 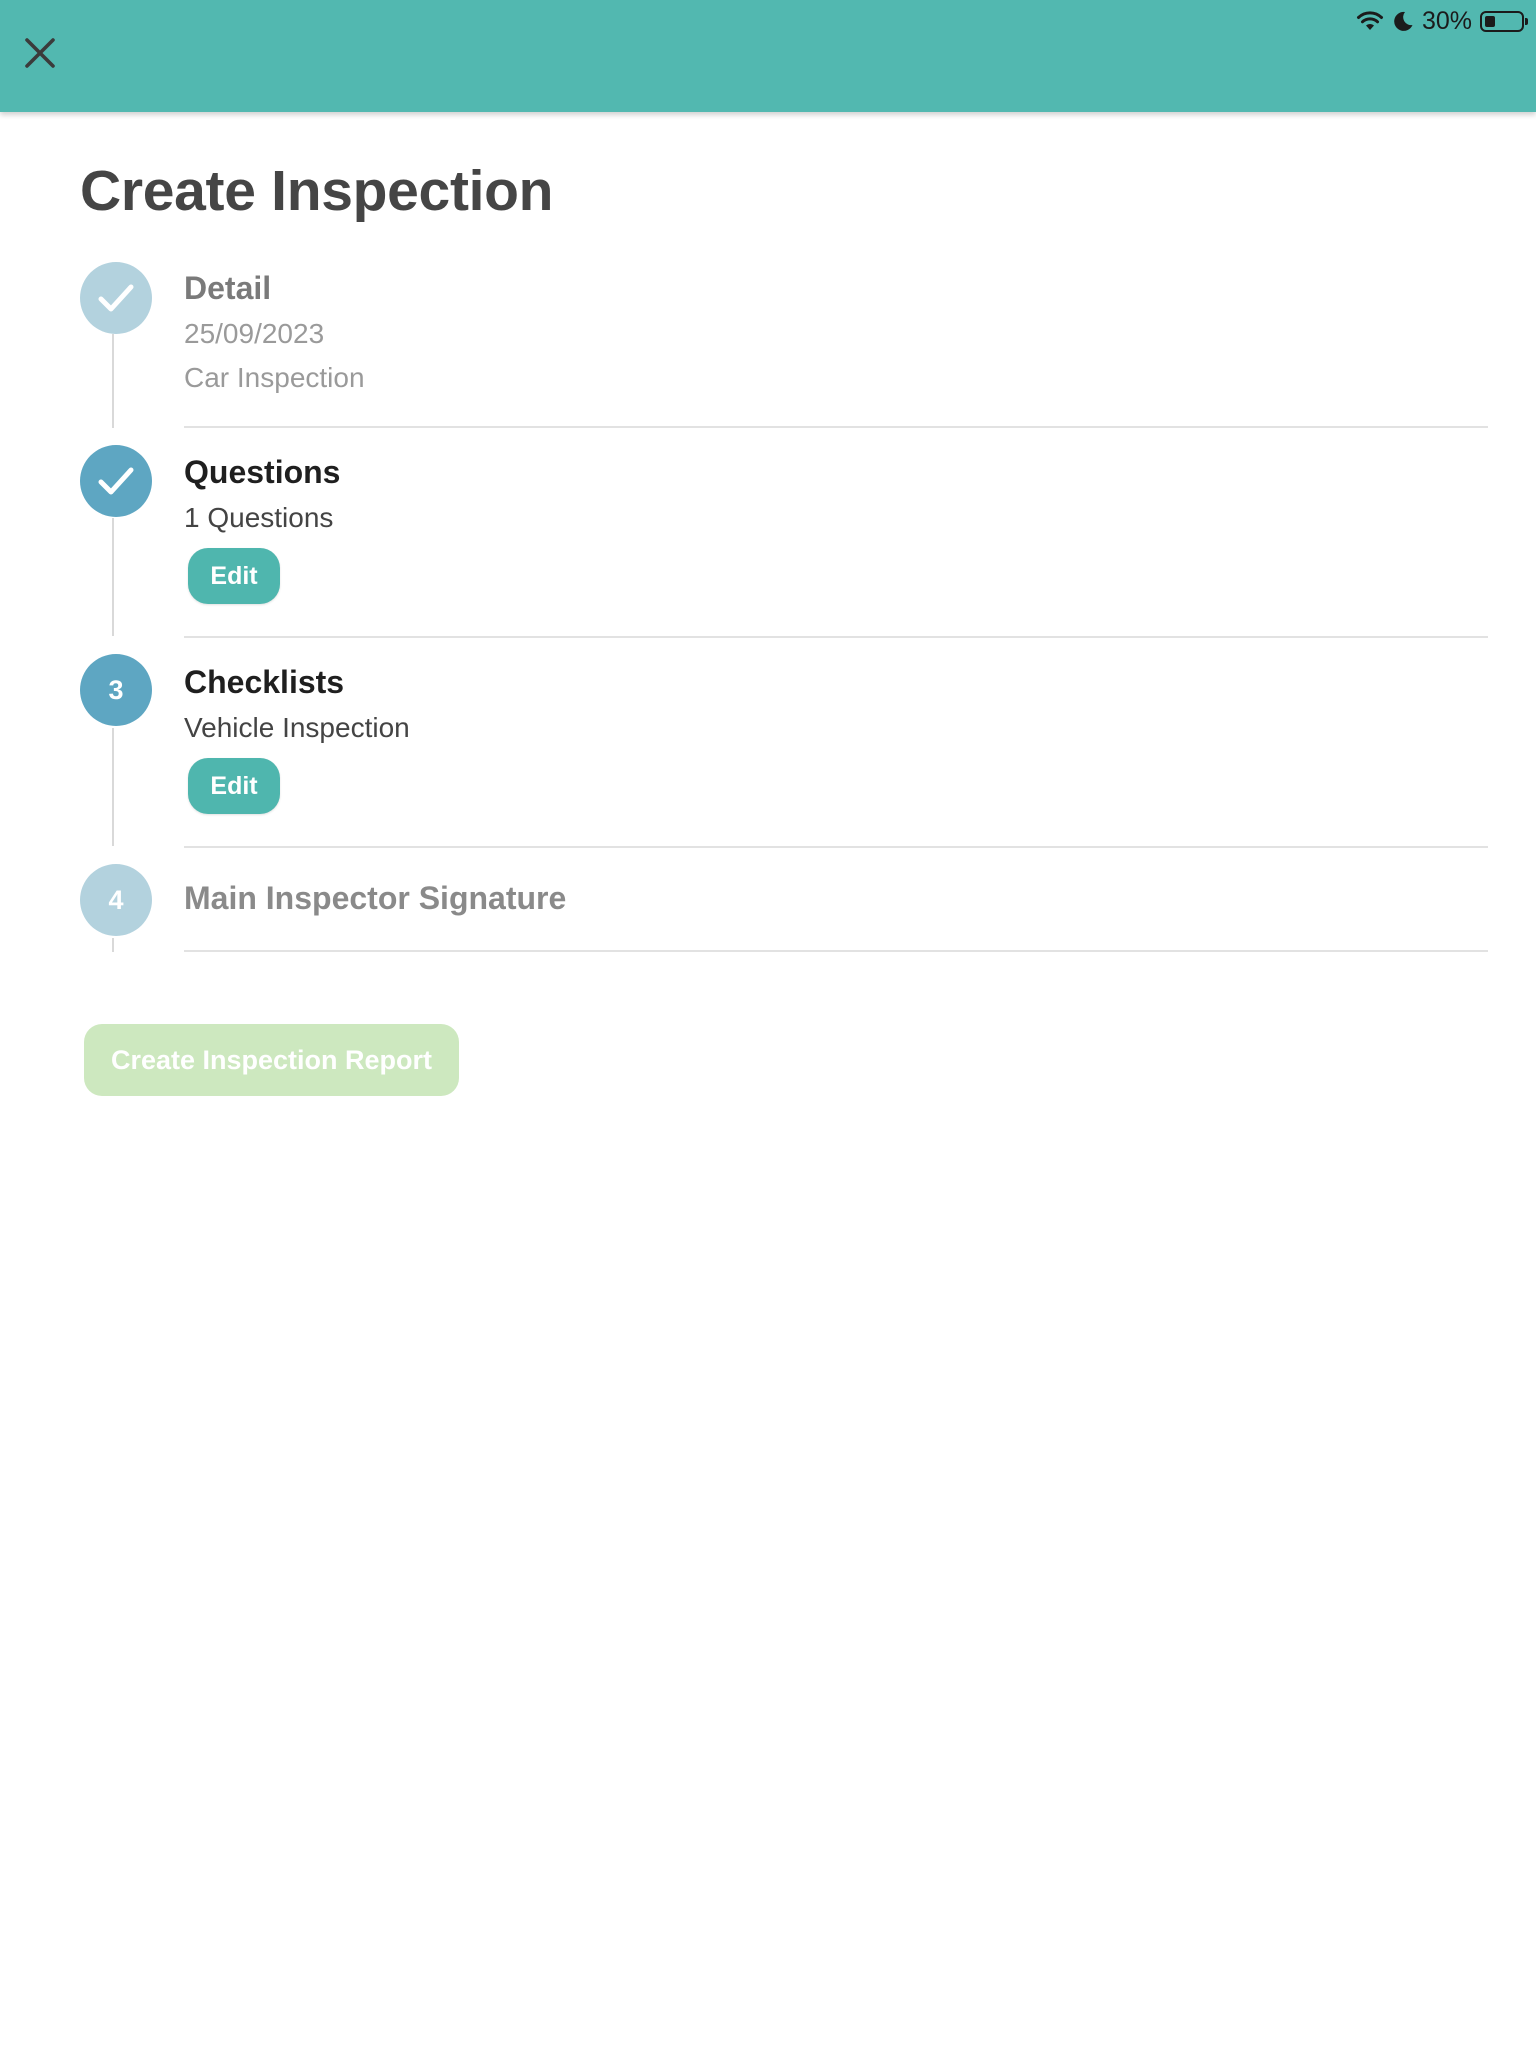 I want to click on close-button, so click(x=40, y=53).